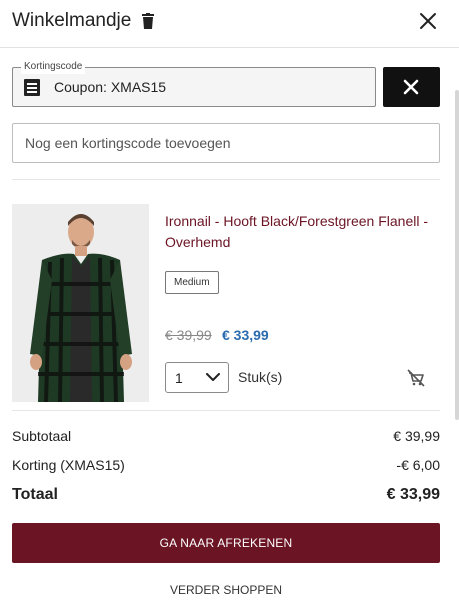 The width and height of the screenshot is (459, 605). I want to click on checkout-button: GA NAAR AFREKENEN, so click(226, 543).